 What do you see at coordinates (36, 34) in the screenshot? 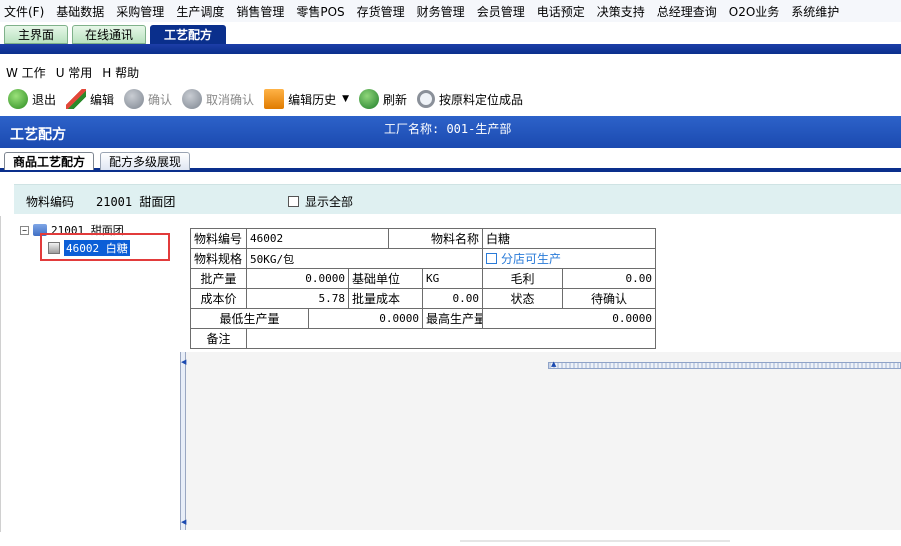
I see `tab-main: 主界面` at bounding box center [36, 34].